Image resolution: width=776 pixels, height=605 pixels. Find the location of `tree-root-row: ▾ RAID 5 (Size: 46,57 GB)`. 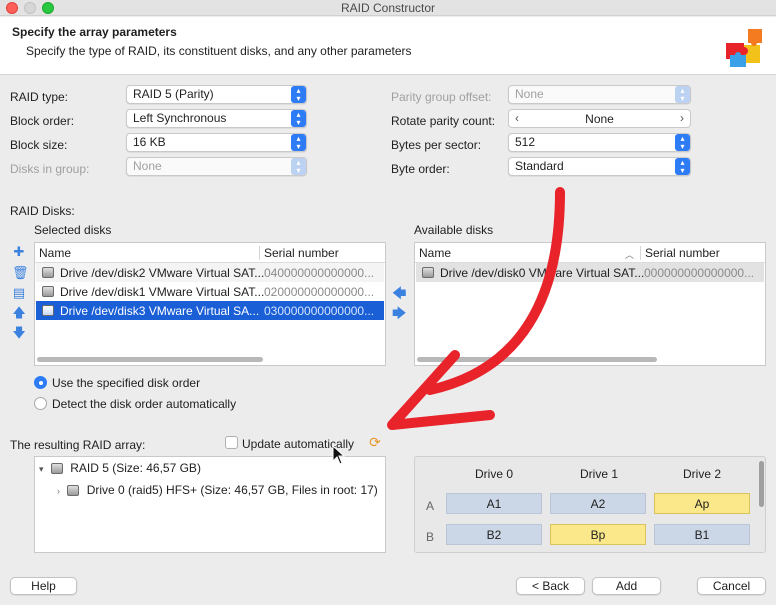

tree-root-row: ▾ RAID 5 (Size: 46,57 GB) is located at coordinates (120, 468).